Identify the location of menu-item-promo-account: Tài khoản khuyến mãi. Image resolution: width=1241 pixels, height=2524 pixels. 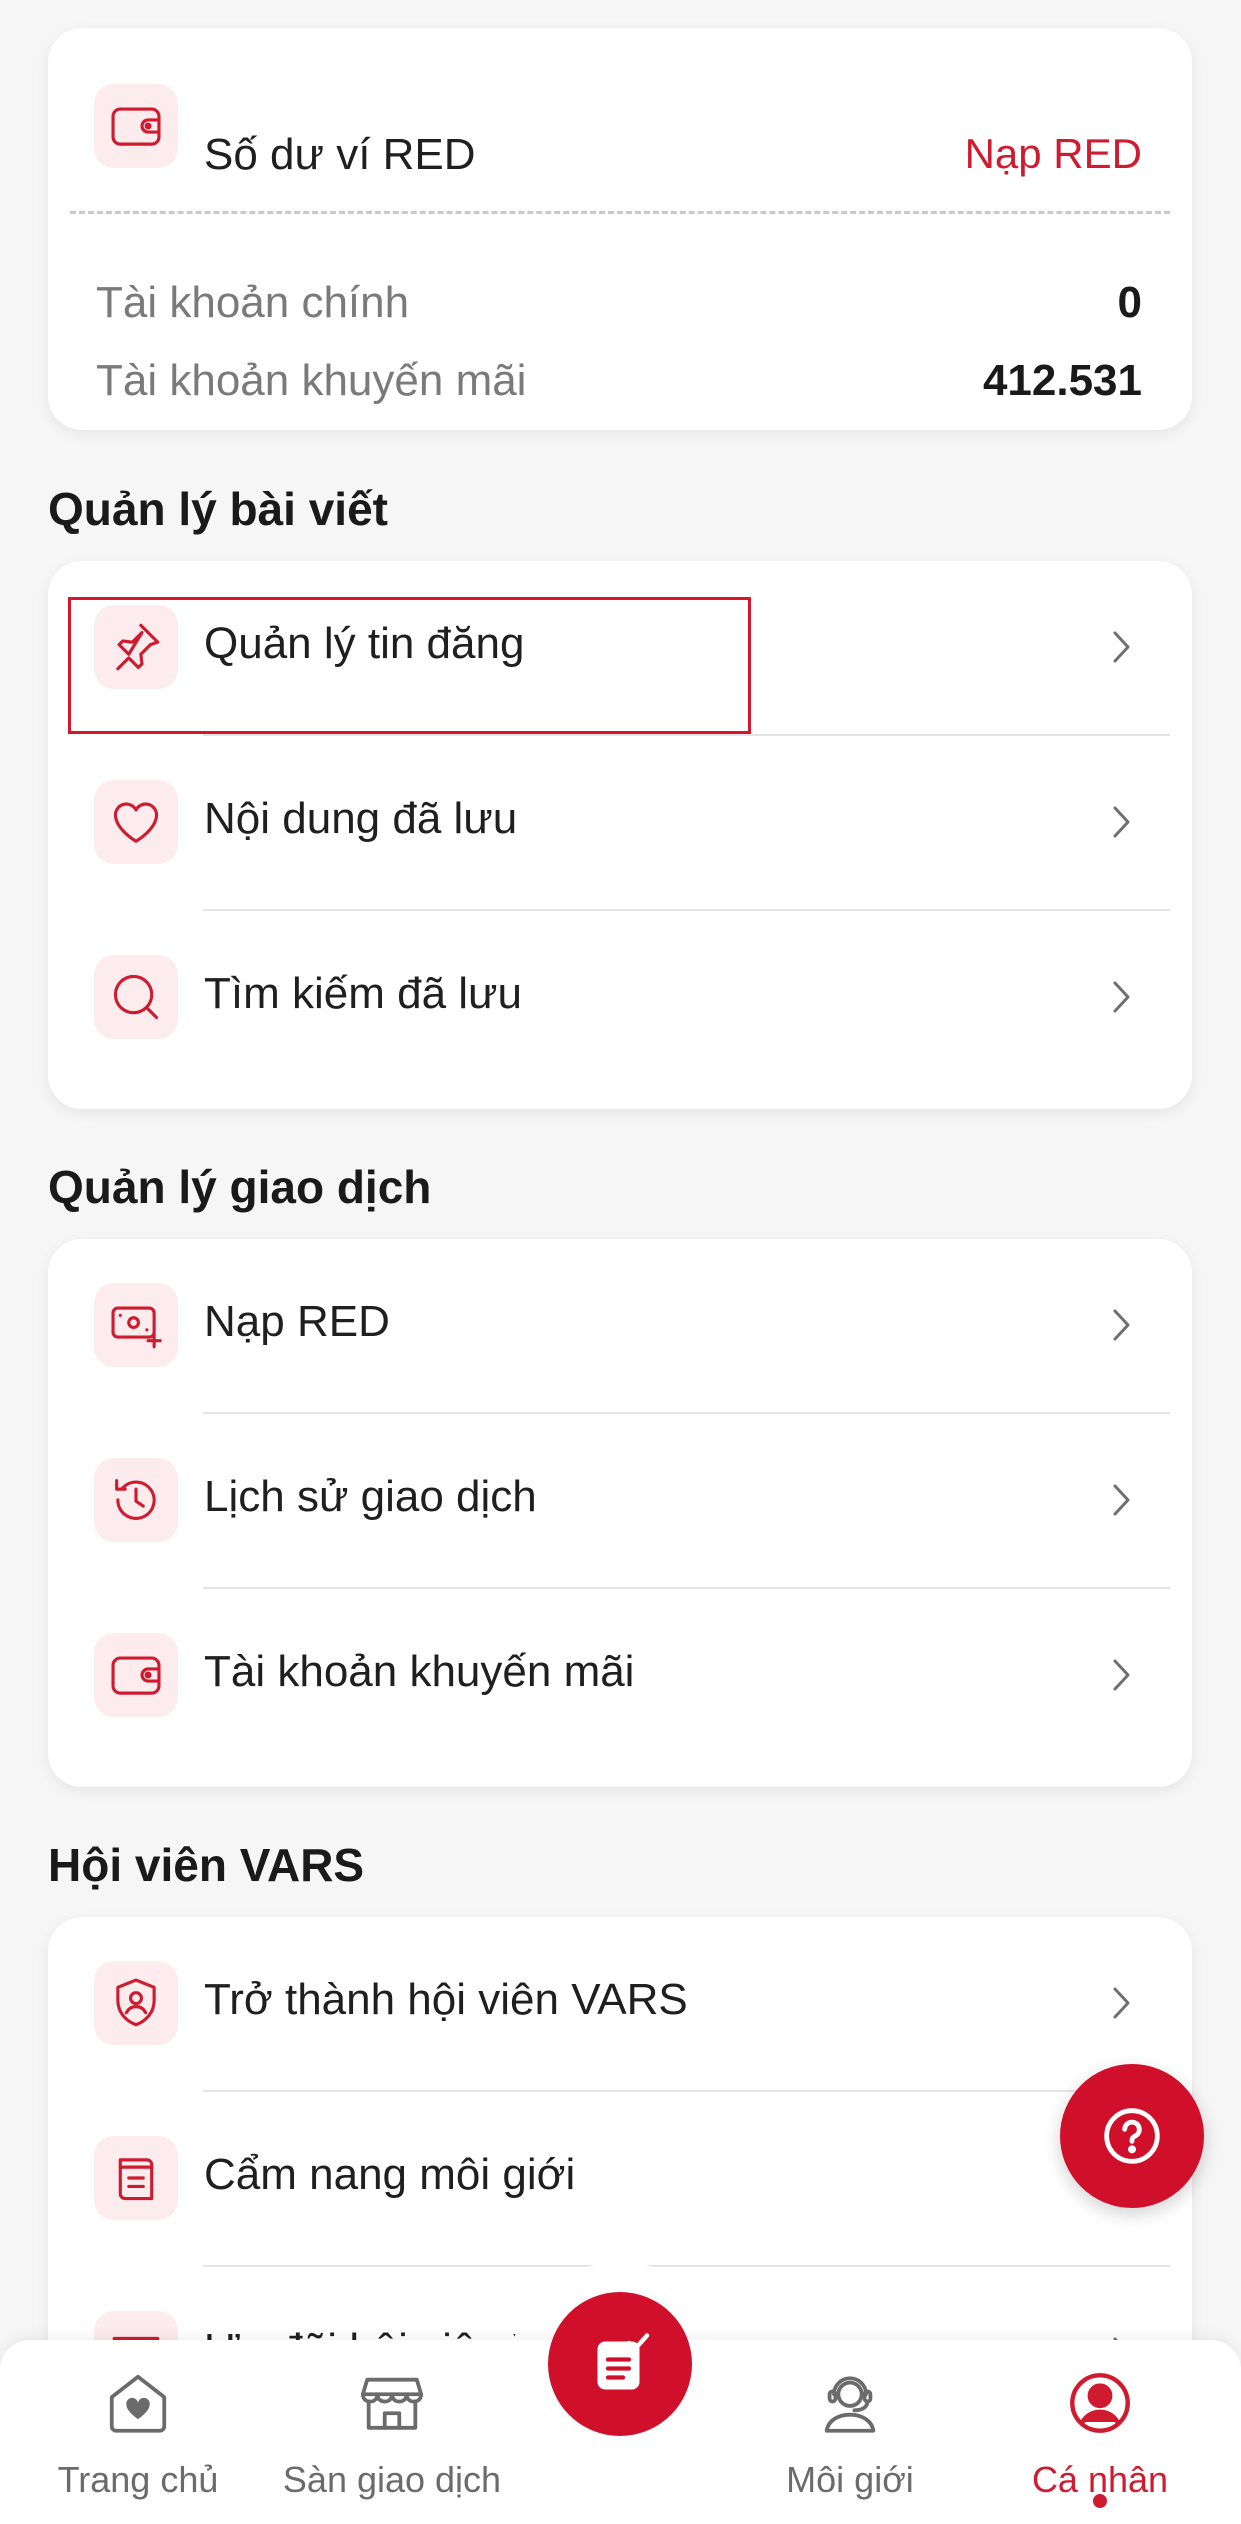
(620, 1676).